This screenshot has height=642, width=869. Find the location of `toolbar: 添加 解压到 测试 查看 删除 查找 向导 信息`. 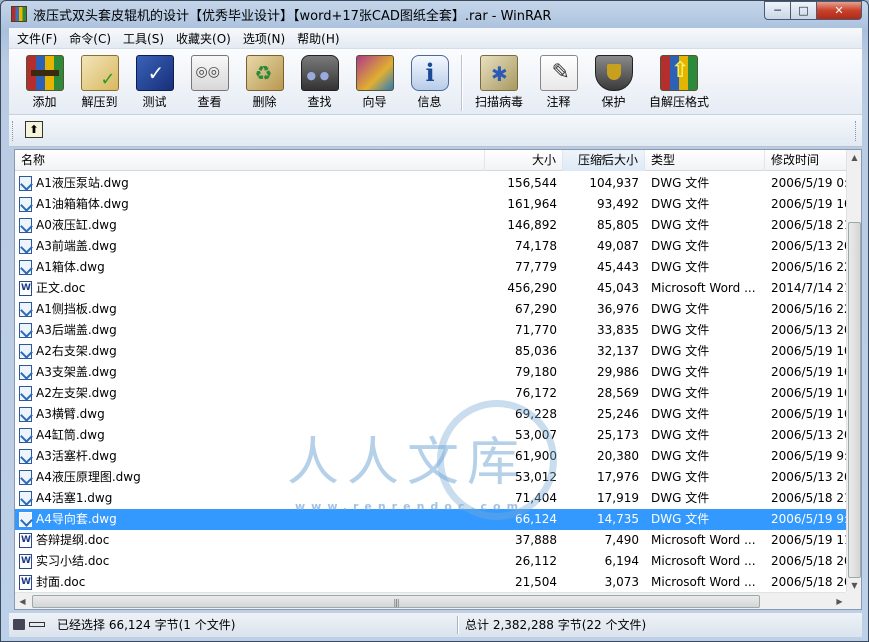

toolbar: 添加 解压到 测试 查看 删除 查找 向导 信息 is located at coordinates (435, 81).